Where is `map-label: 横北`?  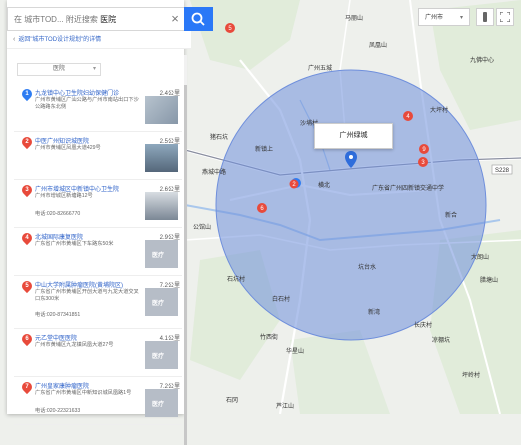
map-label: 横北 is located at coordinates (324, 186).